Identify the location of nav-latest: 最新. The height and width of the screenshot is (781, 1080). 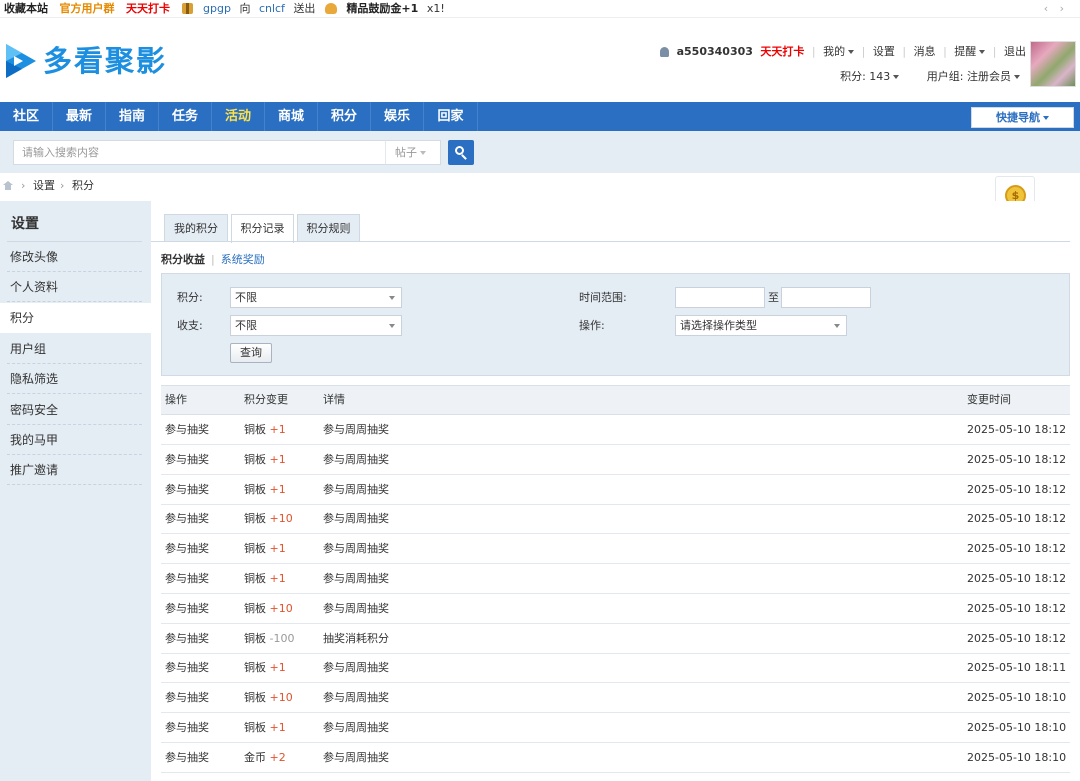
(79, 116).